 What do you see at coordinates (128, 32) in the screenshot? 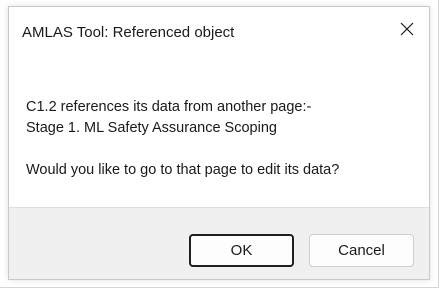
I see `dialog-title: AMLAS Tool: Referenced object` at bounding box center [128, 32].